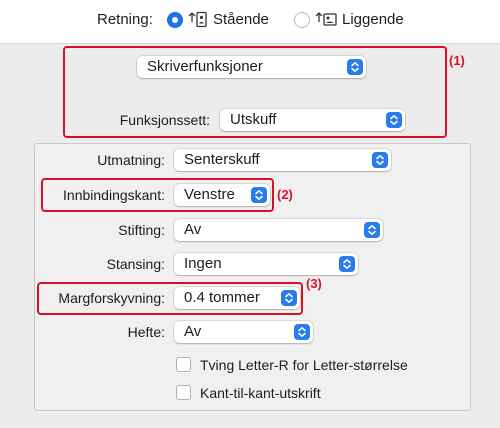  What do you see at coordinates (285, 194) in the screenshot?
I see `callout-marker-2: (2)` at bounding box center [285, 194].